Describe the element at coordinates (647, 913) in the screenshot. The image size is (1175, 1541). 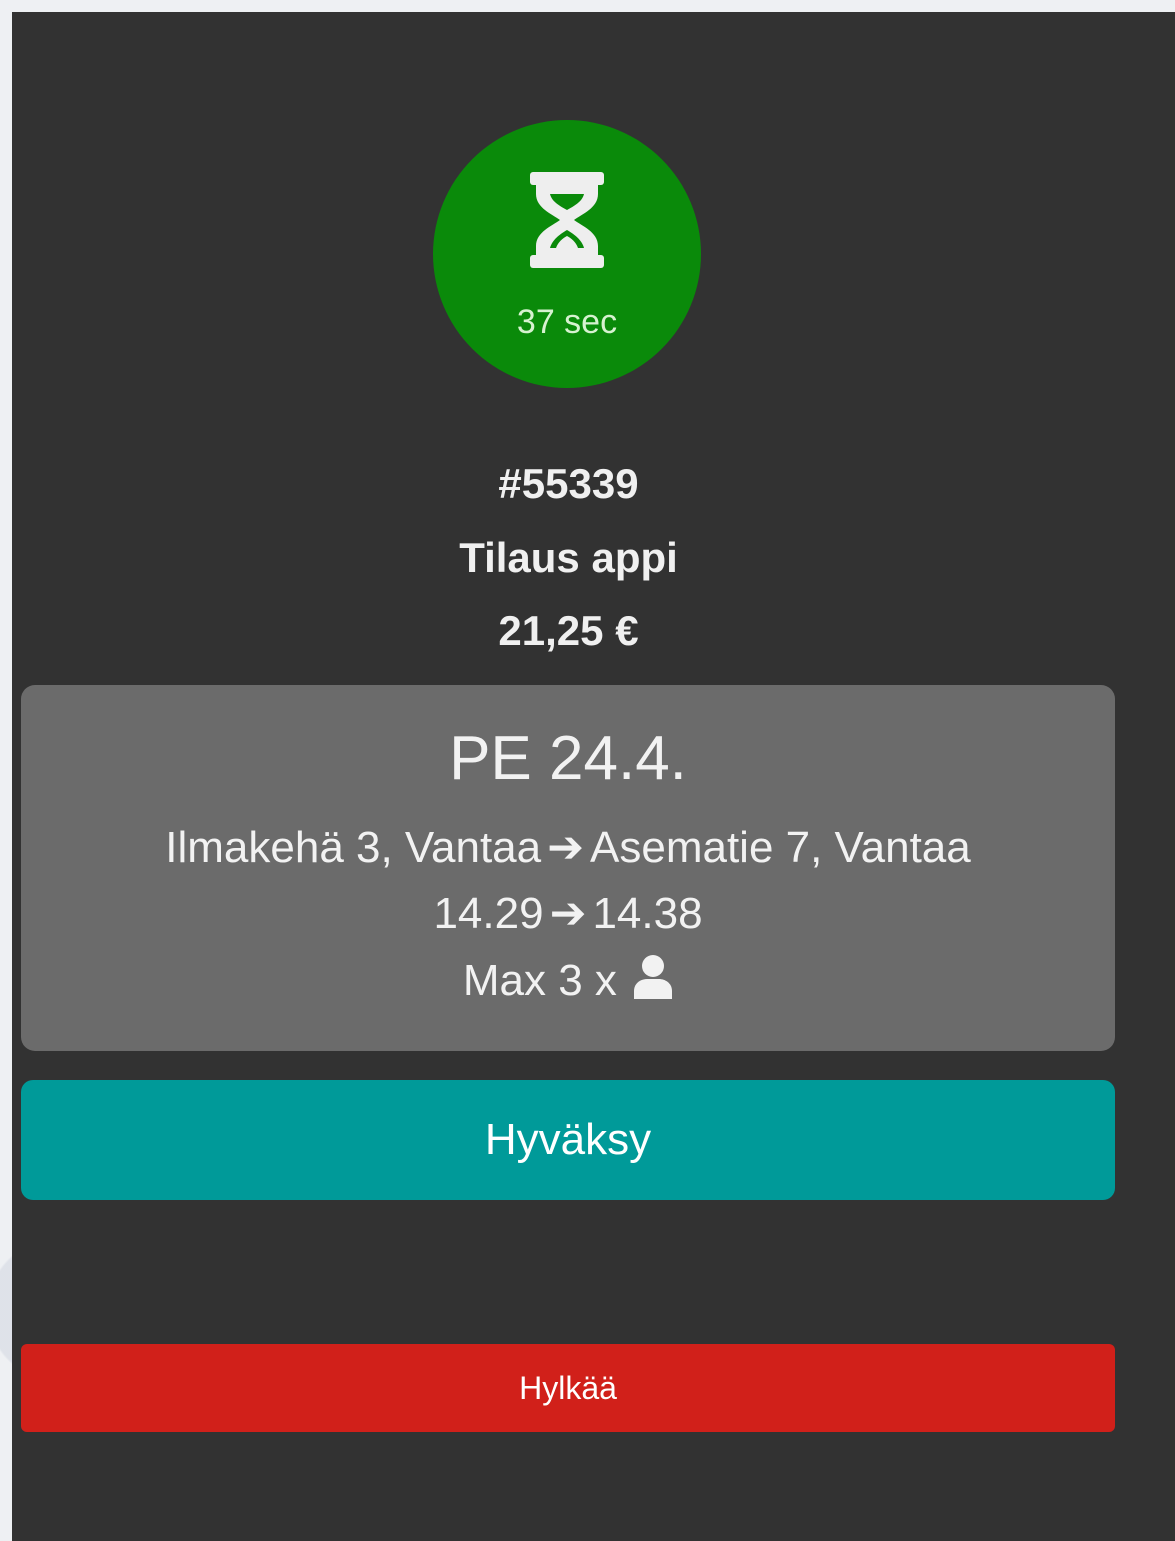
I see `dropoff-time: 14.38` at that location.